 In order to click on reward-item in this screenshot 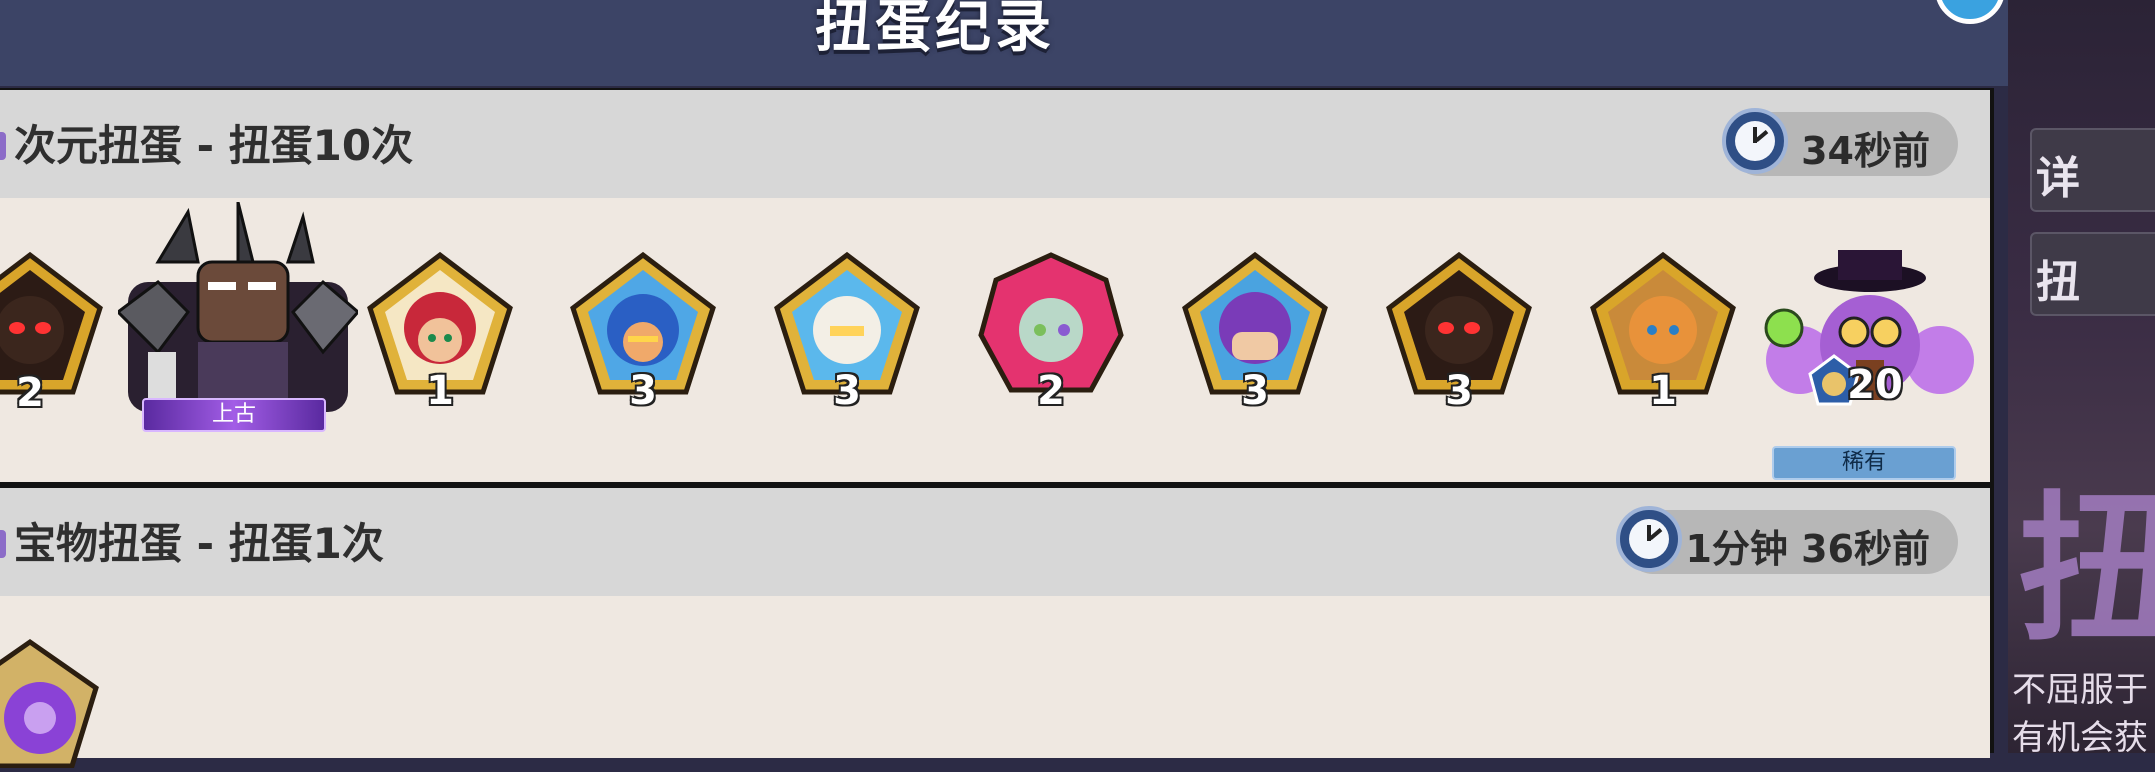, I will do `click(50, 705)`.